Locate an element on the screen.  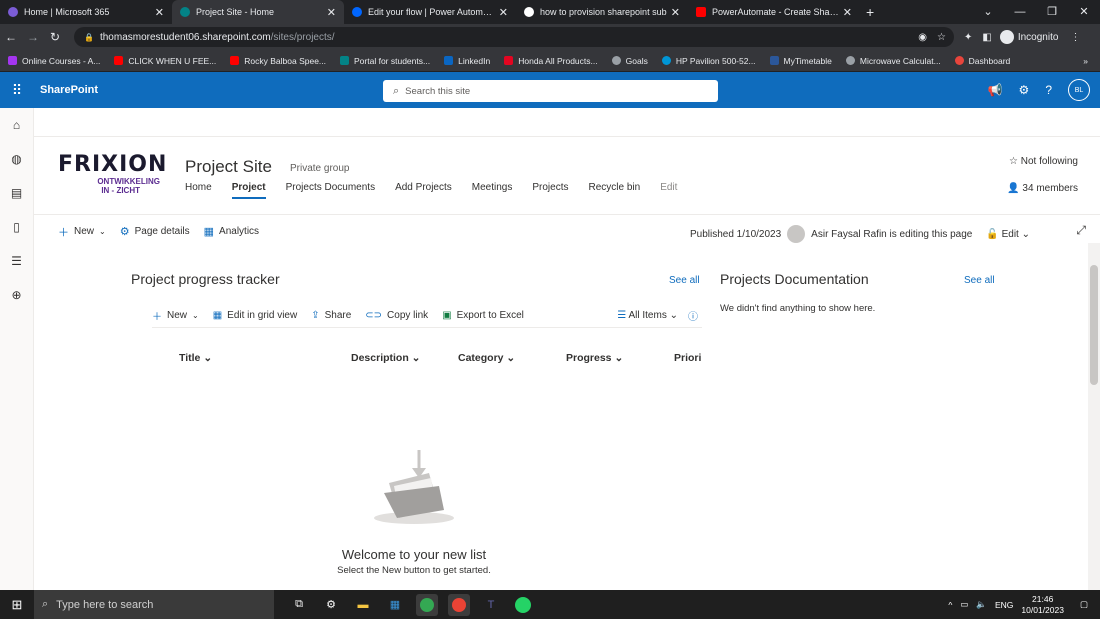
globe-icon: ◍ is located at coordinates (16, 159).